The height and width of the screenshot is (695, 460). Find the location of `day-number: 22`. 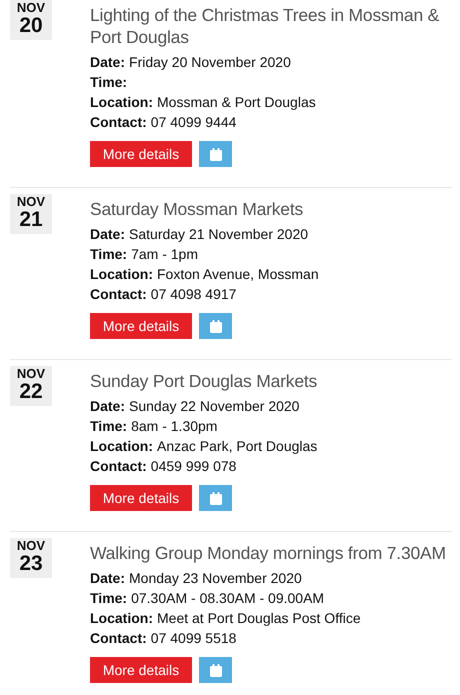

day-number: 22 is located at coordinates (31, 392).